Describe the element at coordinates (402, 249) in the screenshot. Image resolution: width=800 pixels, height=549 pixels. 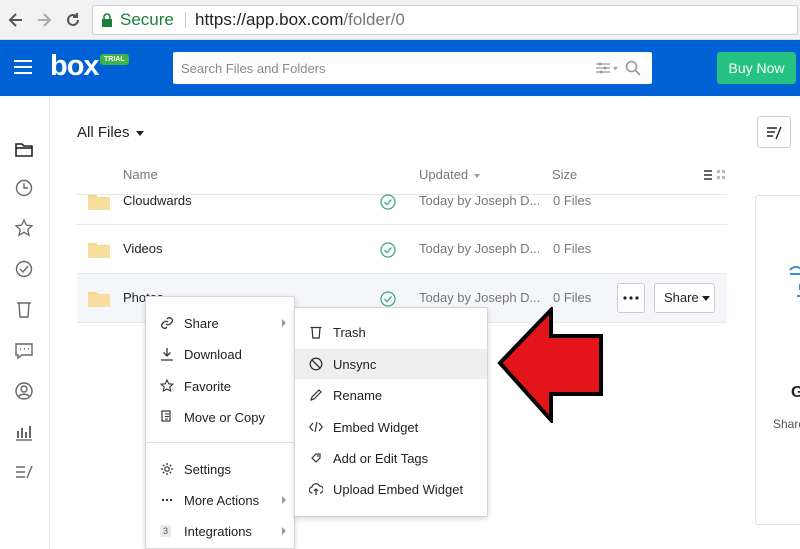
I see `table-row: Videos Today by Joseph D... 0 Files` at that location.